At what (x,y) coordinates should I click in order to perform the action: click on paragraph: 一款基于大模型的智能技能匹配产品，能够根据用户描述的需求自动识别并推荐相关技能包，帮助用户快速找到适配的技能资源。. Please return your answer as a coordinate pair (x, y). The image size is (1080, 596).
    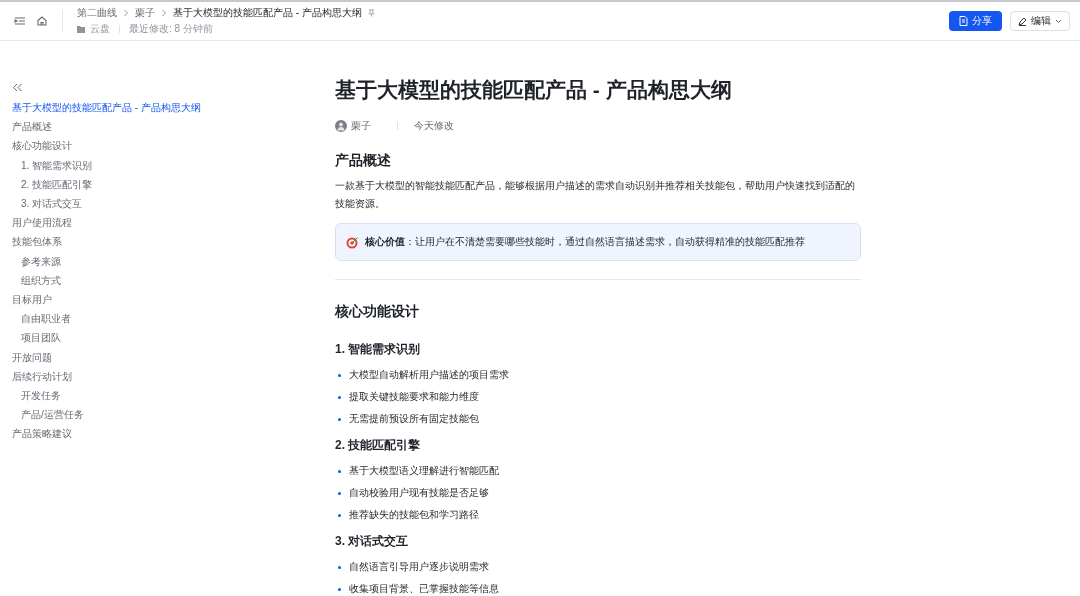
    Looking at the image, I should click on (595, 195).